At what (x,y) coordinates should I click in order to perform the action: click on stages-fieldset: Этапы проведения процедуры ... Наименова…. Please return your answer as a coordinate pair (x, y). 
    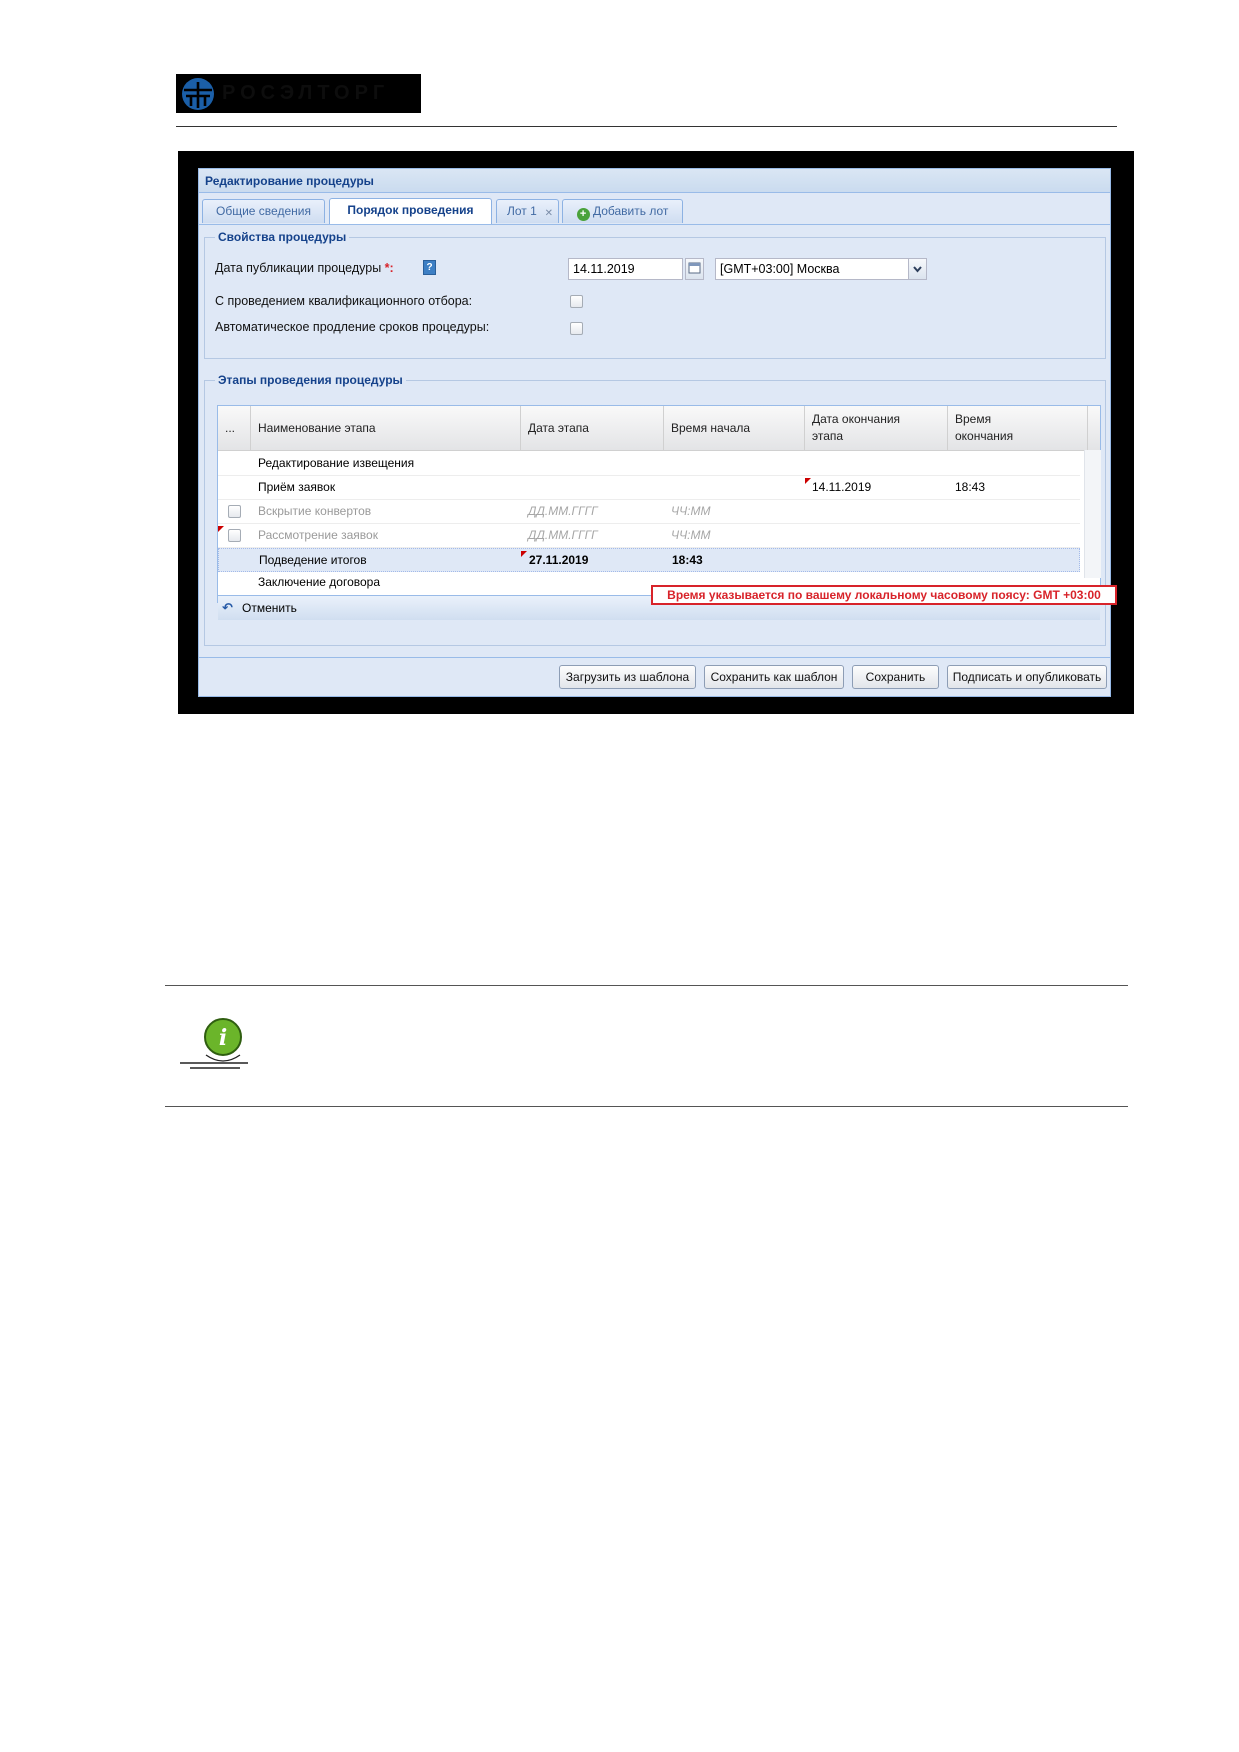
    Looking at the image, I should click on (660, 509).